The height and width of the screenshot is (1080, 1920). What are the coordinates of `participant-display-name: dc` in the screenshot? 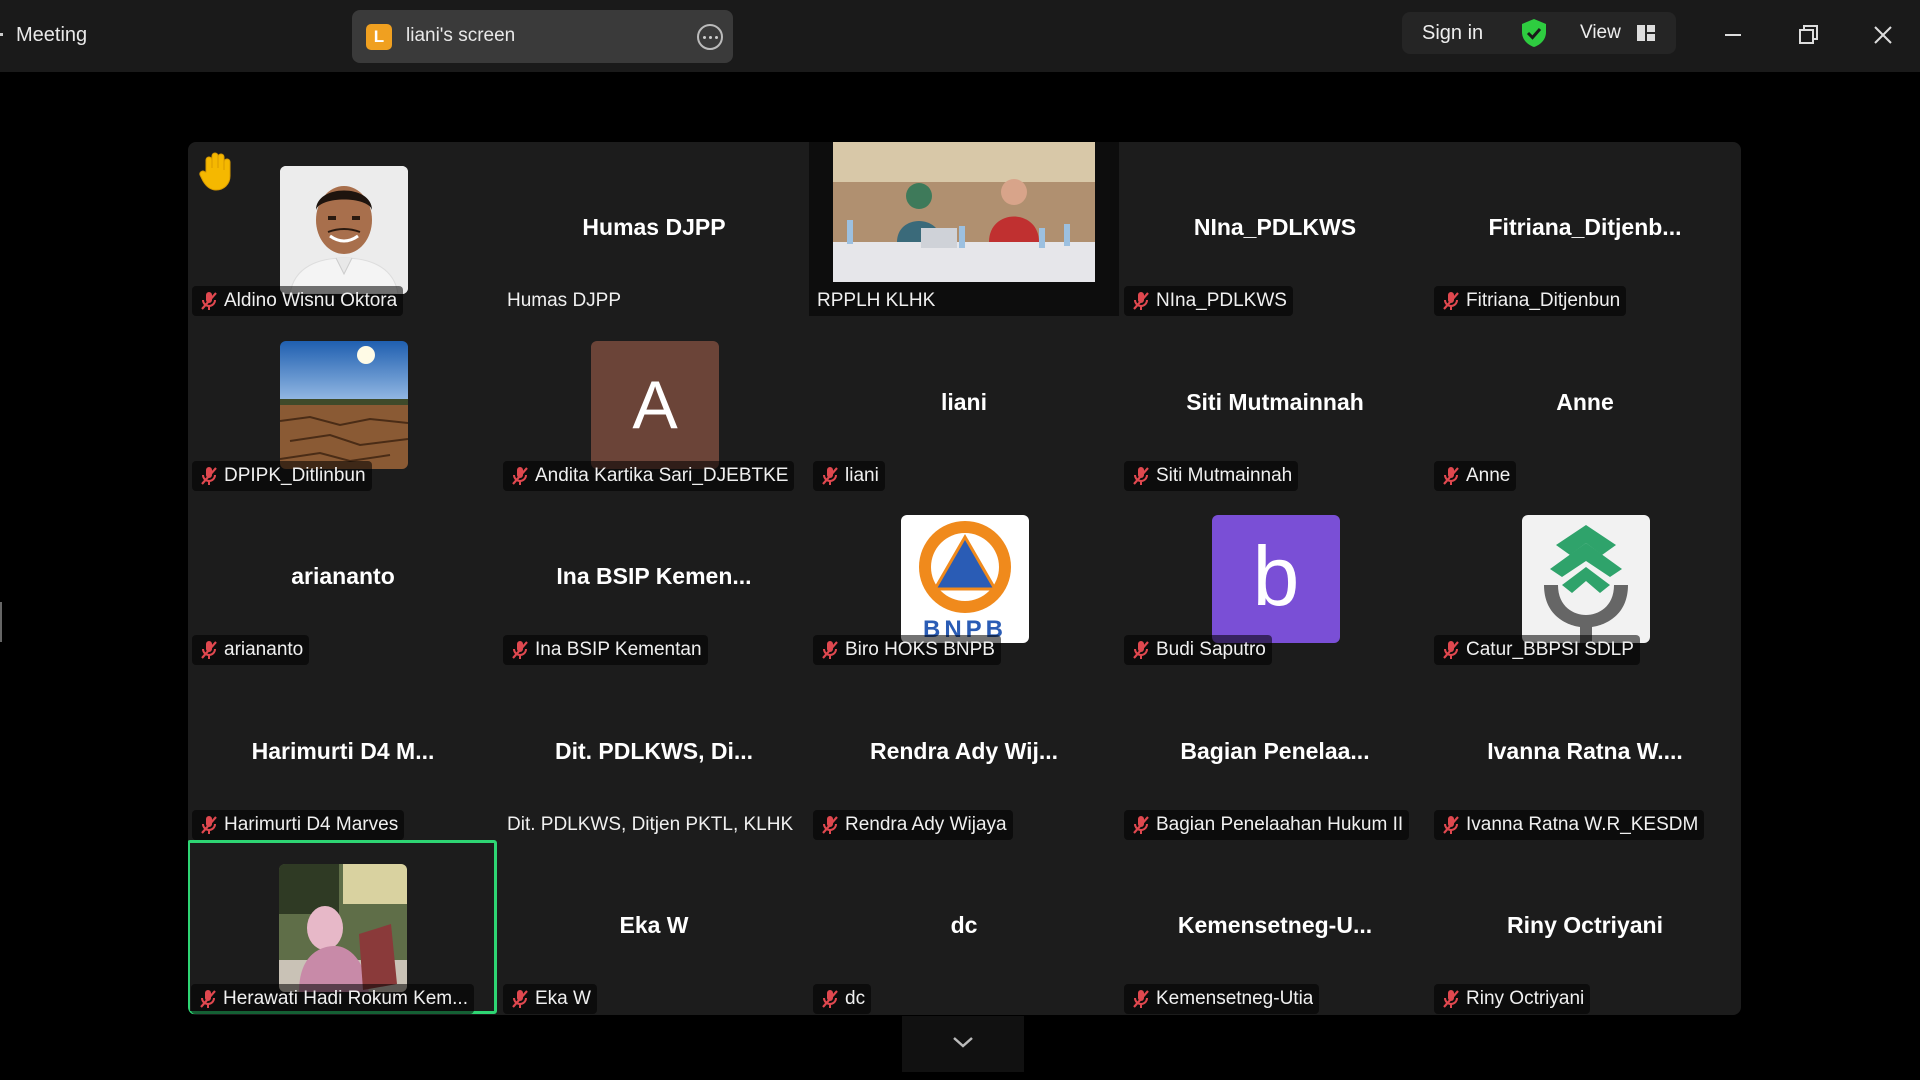 It's located at (964, 925).